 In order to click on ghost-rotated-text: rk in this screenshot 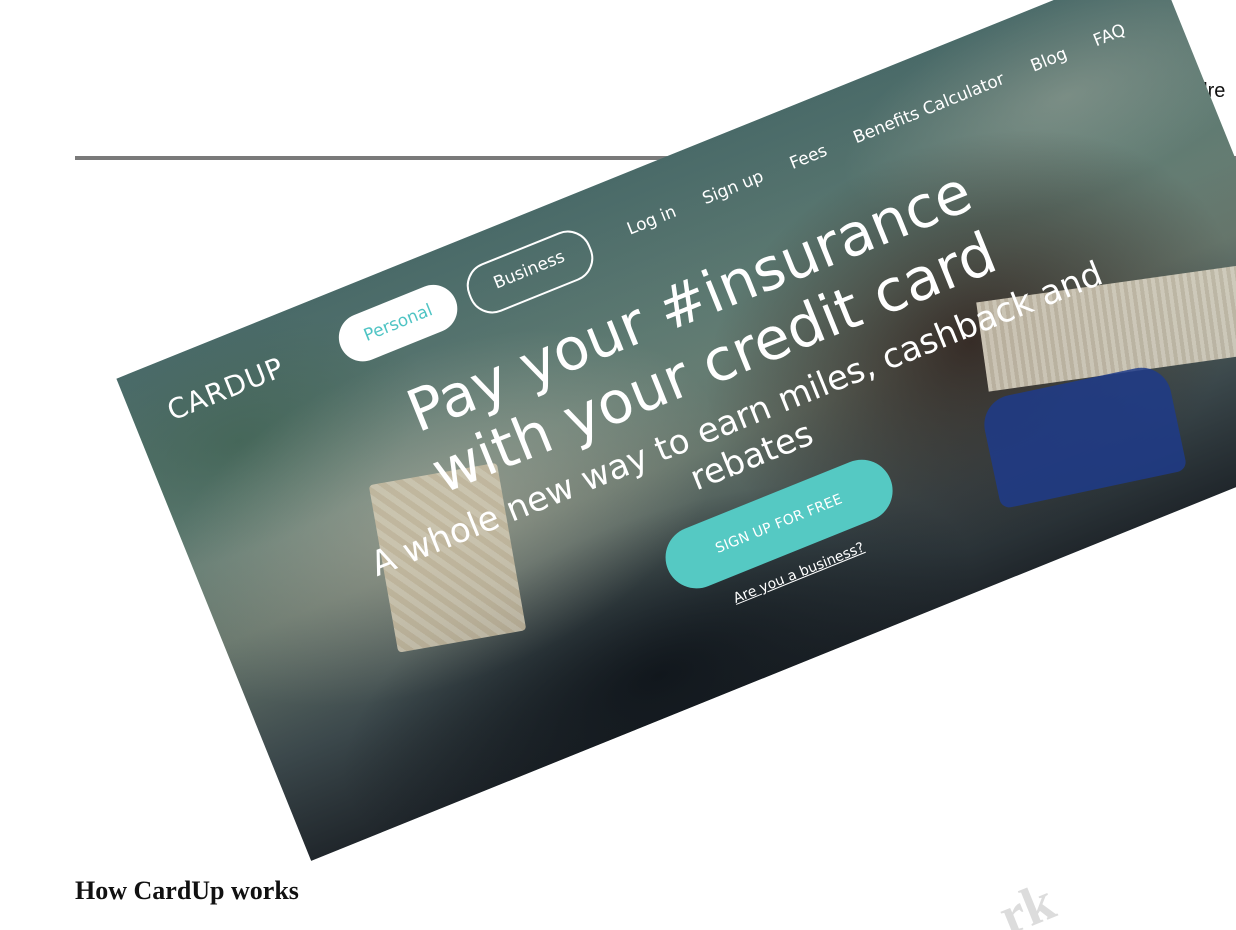, I will do `click(1026, 900)`.